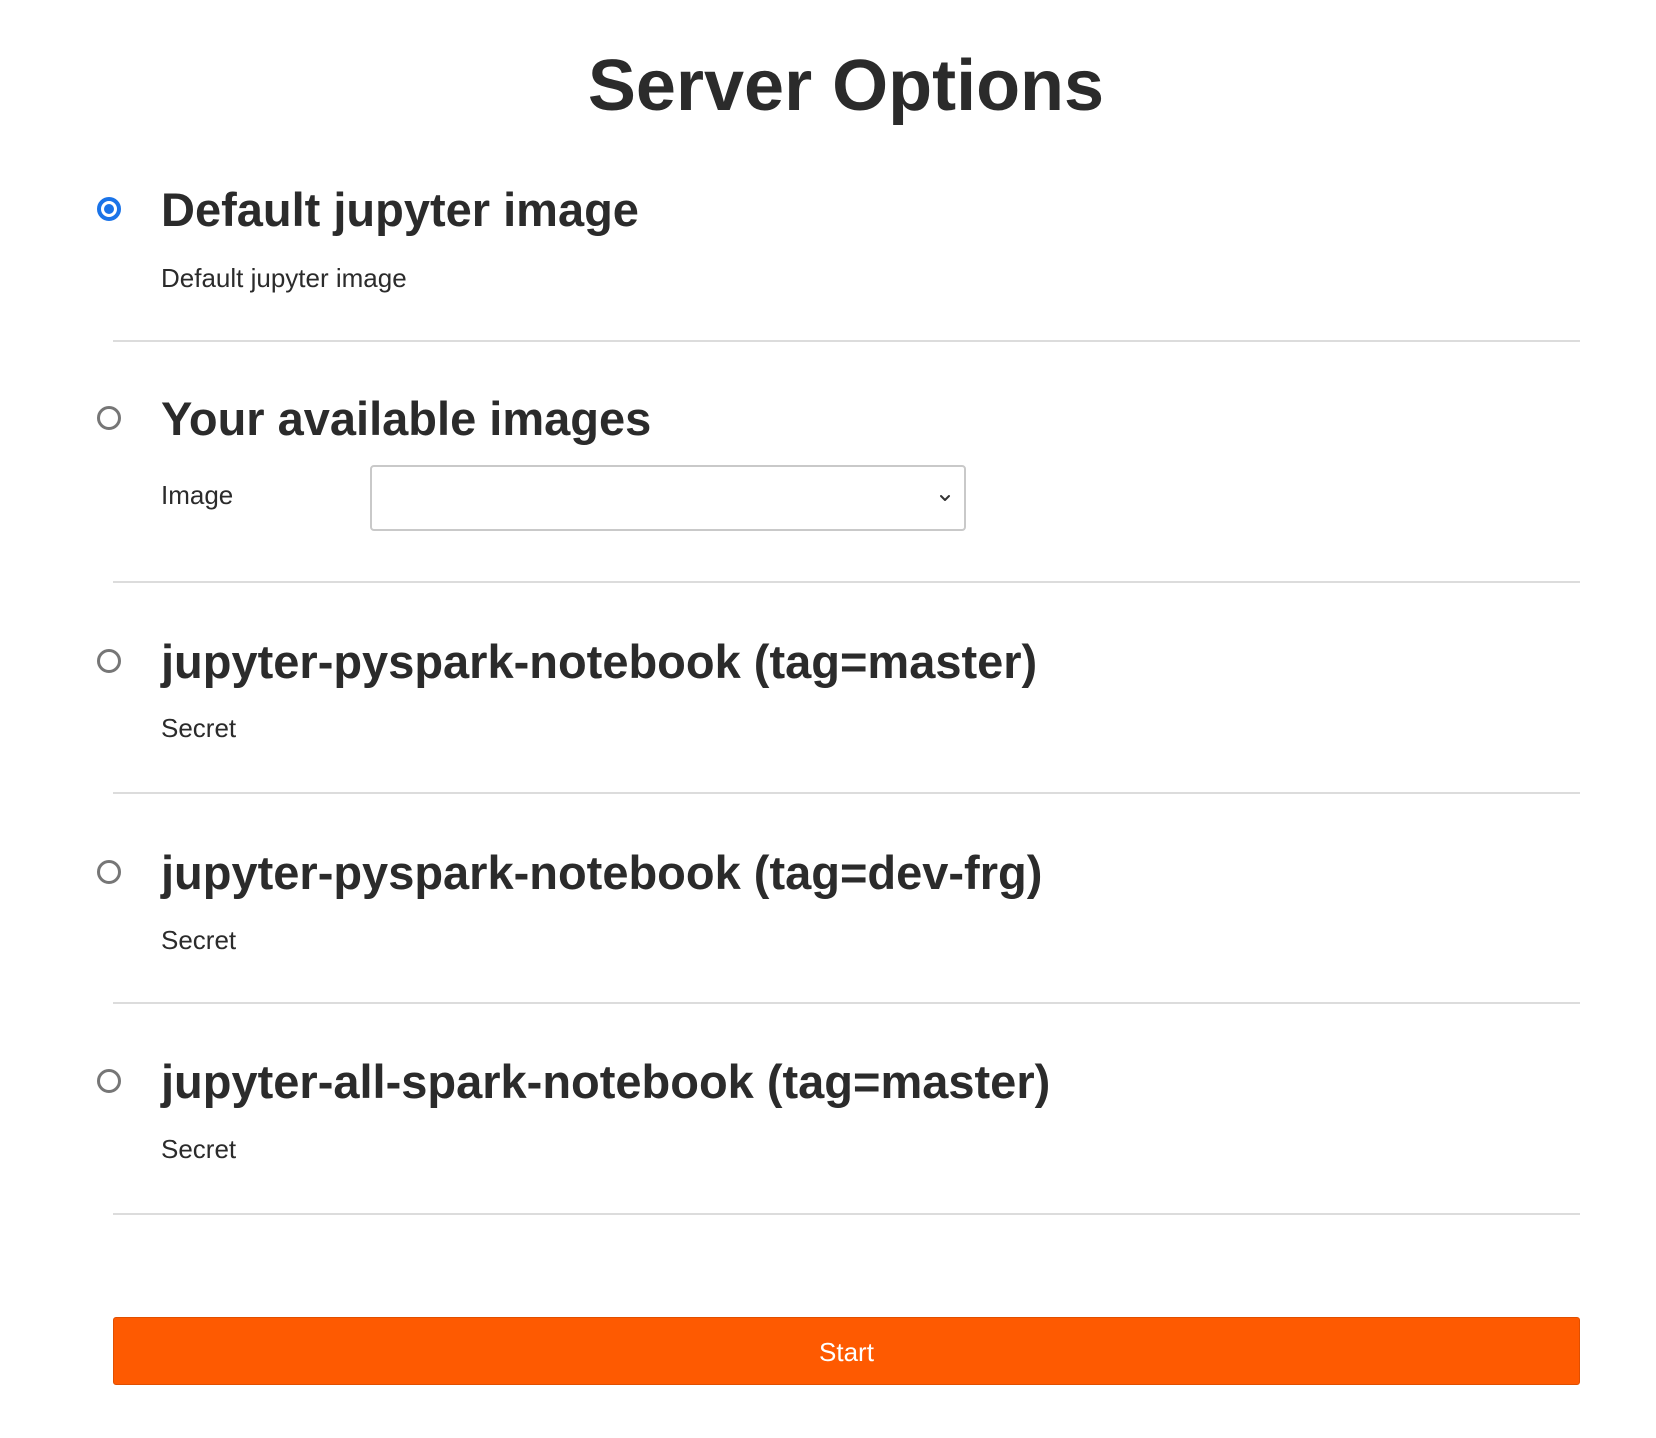  What do you see at coordinates (109, 209) in the screenshot?
I see `radio-default-jupyter-image` at bounding box center [109, 209].